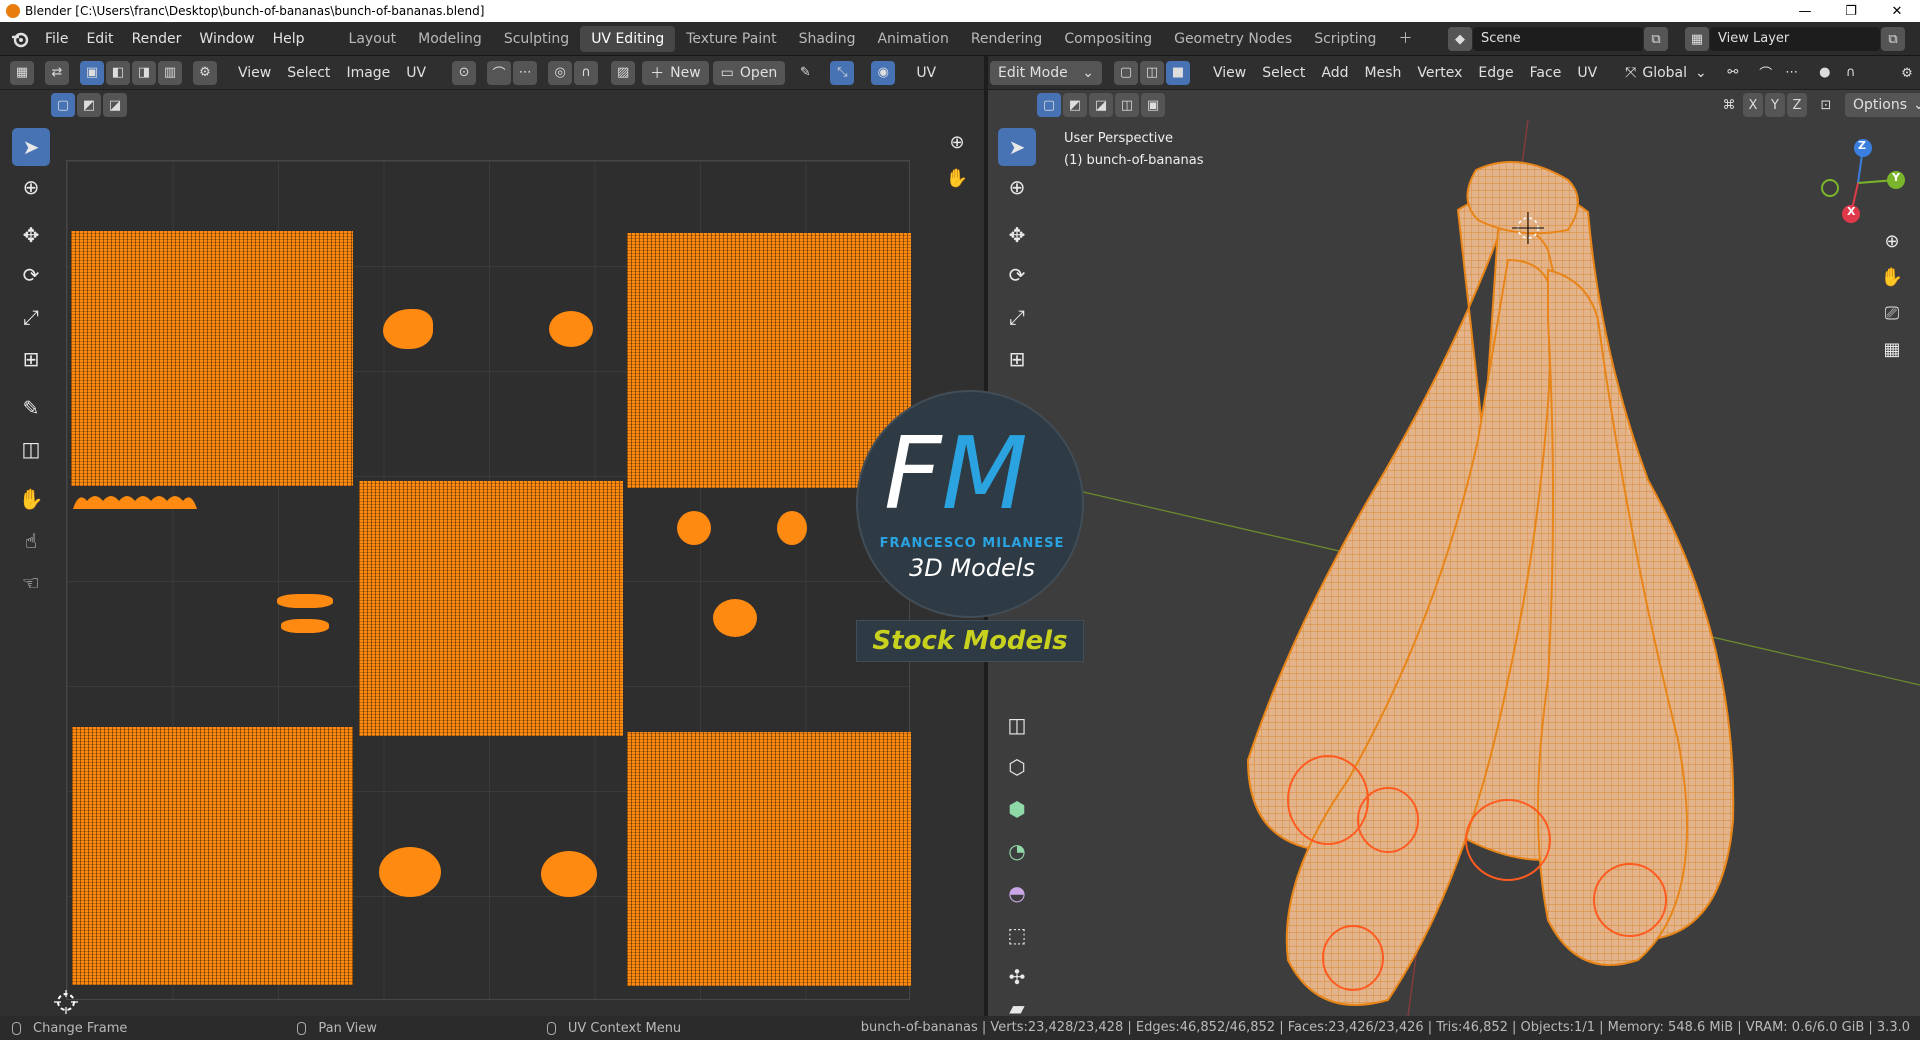 This screenshot has height=1040, width=1920. I want to click on annotate-tool: ✎, so click(31, 408).